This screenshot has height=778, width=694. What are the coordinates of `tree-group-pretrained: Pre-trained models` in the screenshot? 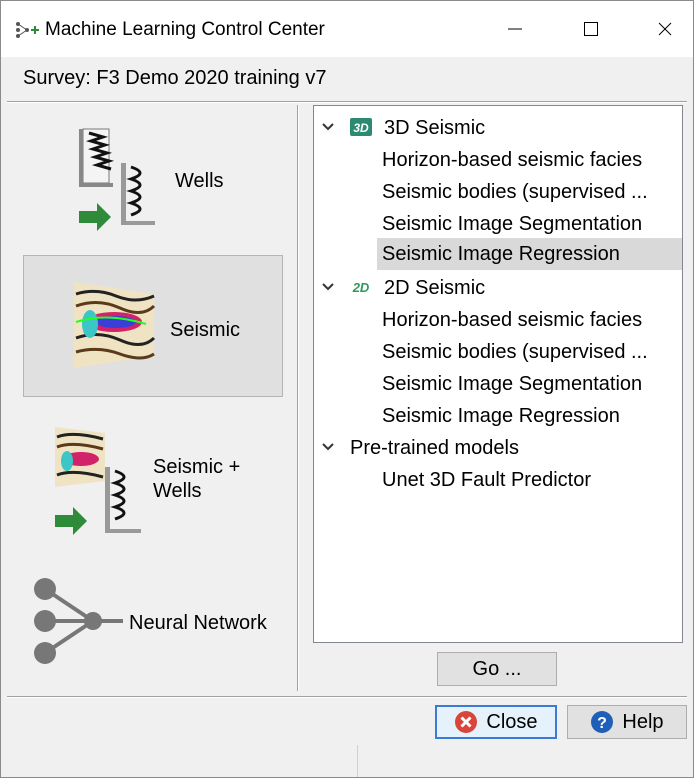 It's located at (498, 448).